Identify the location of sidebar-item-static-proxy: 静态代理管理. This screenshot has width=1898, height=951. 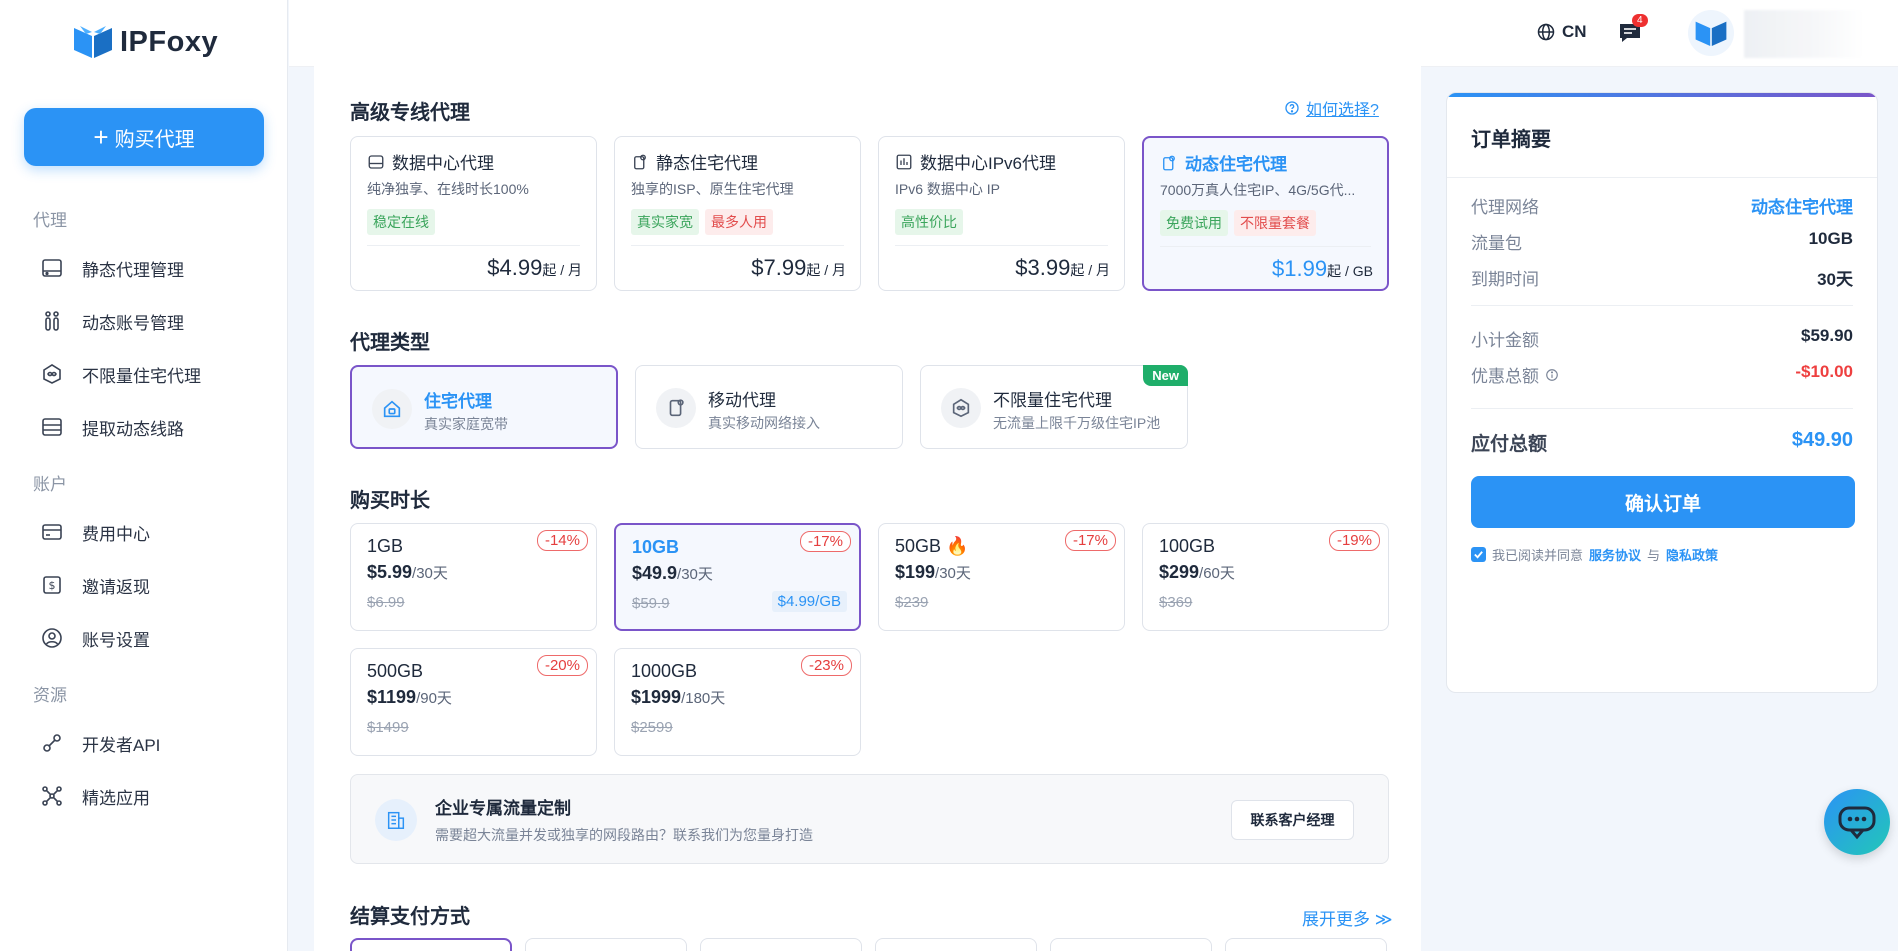
(112, 268).